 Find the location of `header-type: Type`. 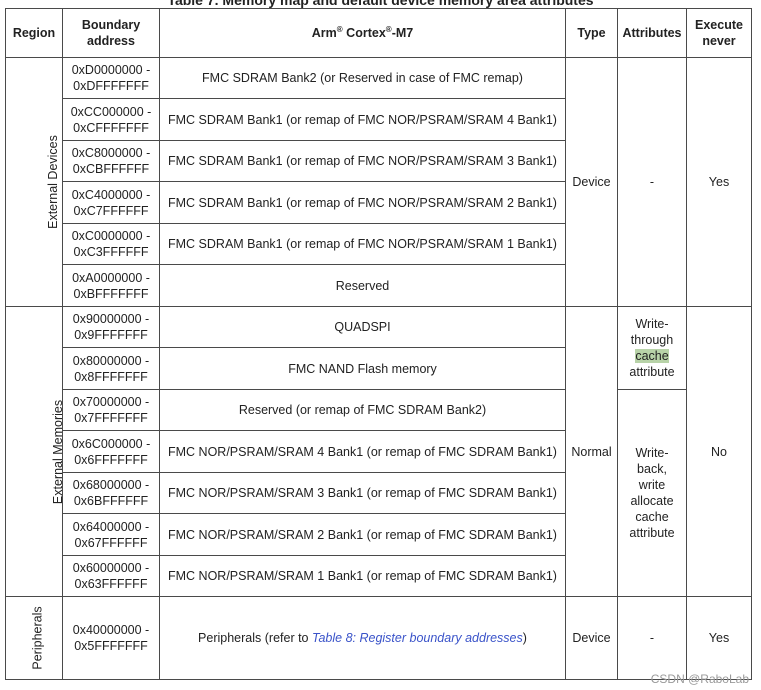

header-type: Type is located at coordinates (591, 33).